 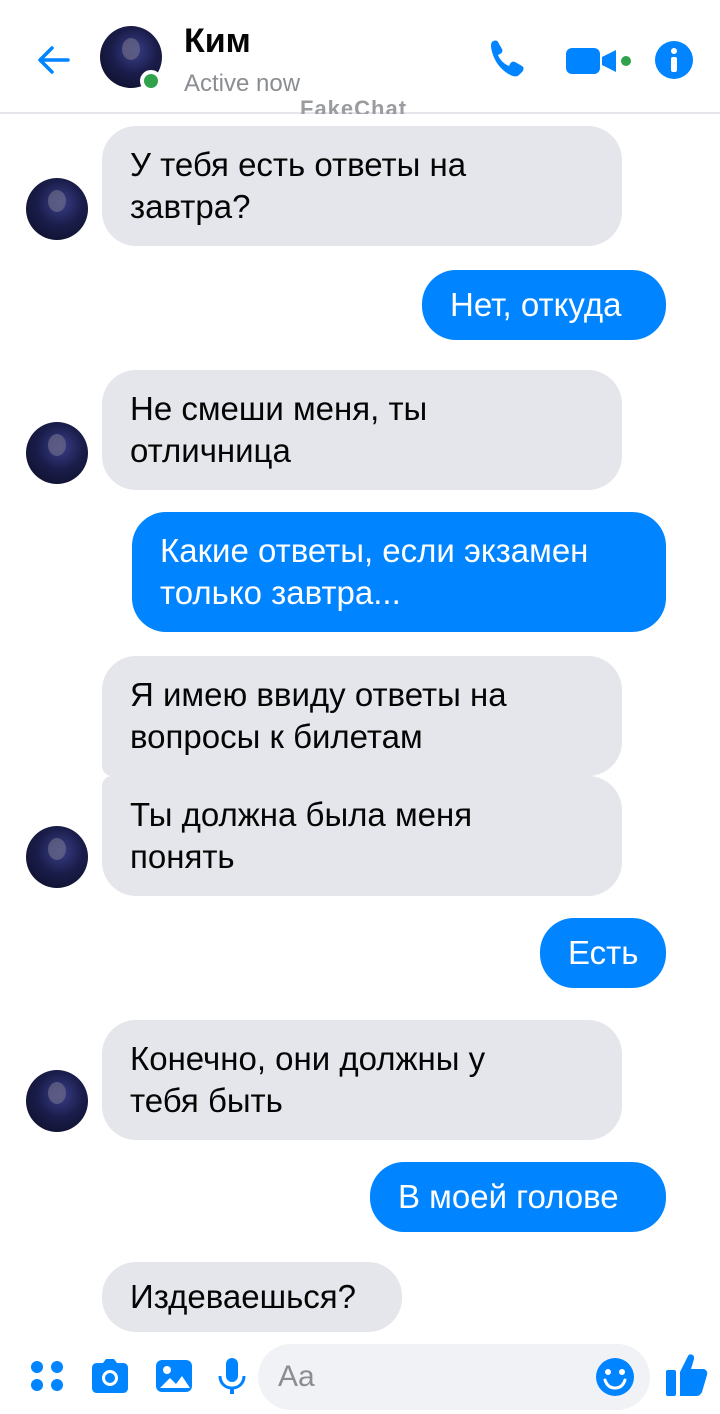 What do you see at coordinates (210, 450) in the screenshot?
I see `message-line: отличница` at bounding box center [210, 450].